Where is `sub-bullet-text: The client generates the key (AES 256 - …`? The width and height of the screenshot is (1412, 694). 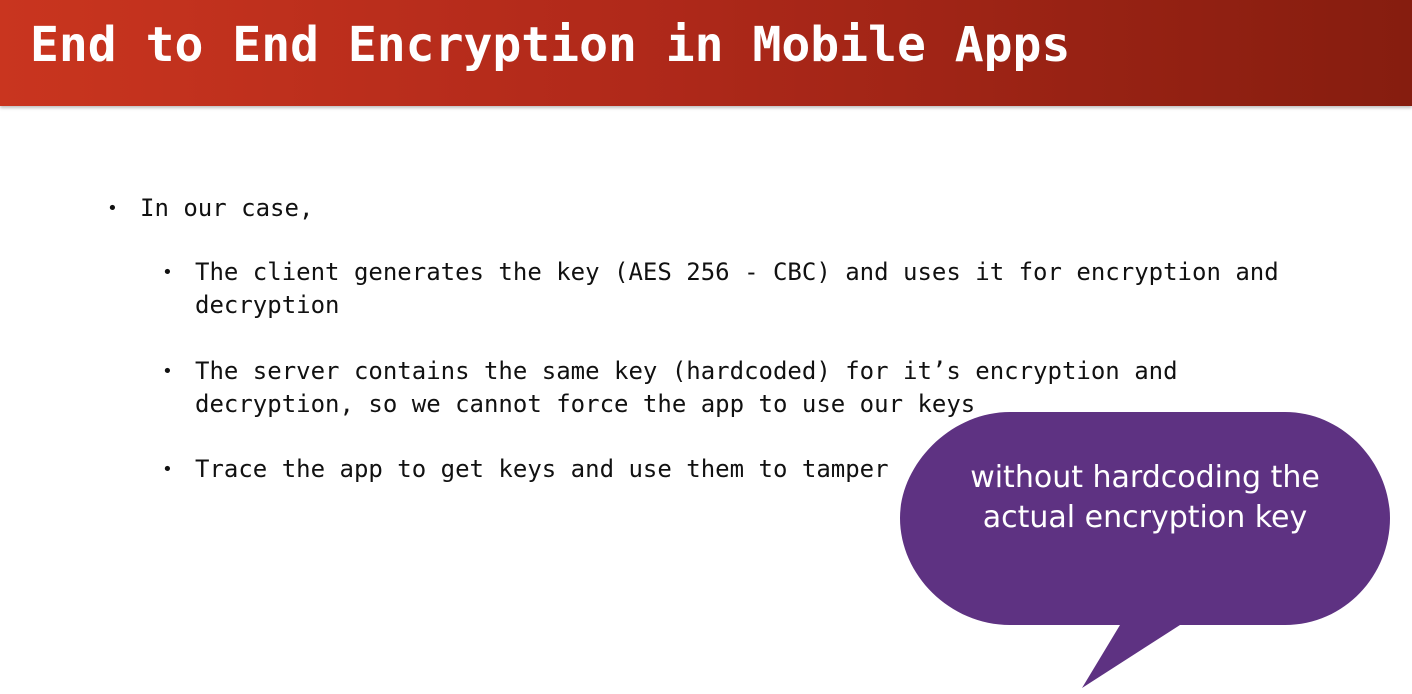 sub-bullet-text: The client generates the key (AES 256 - … is located at coordinates (737, 288).